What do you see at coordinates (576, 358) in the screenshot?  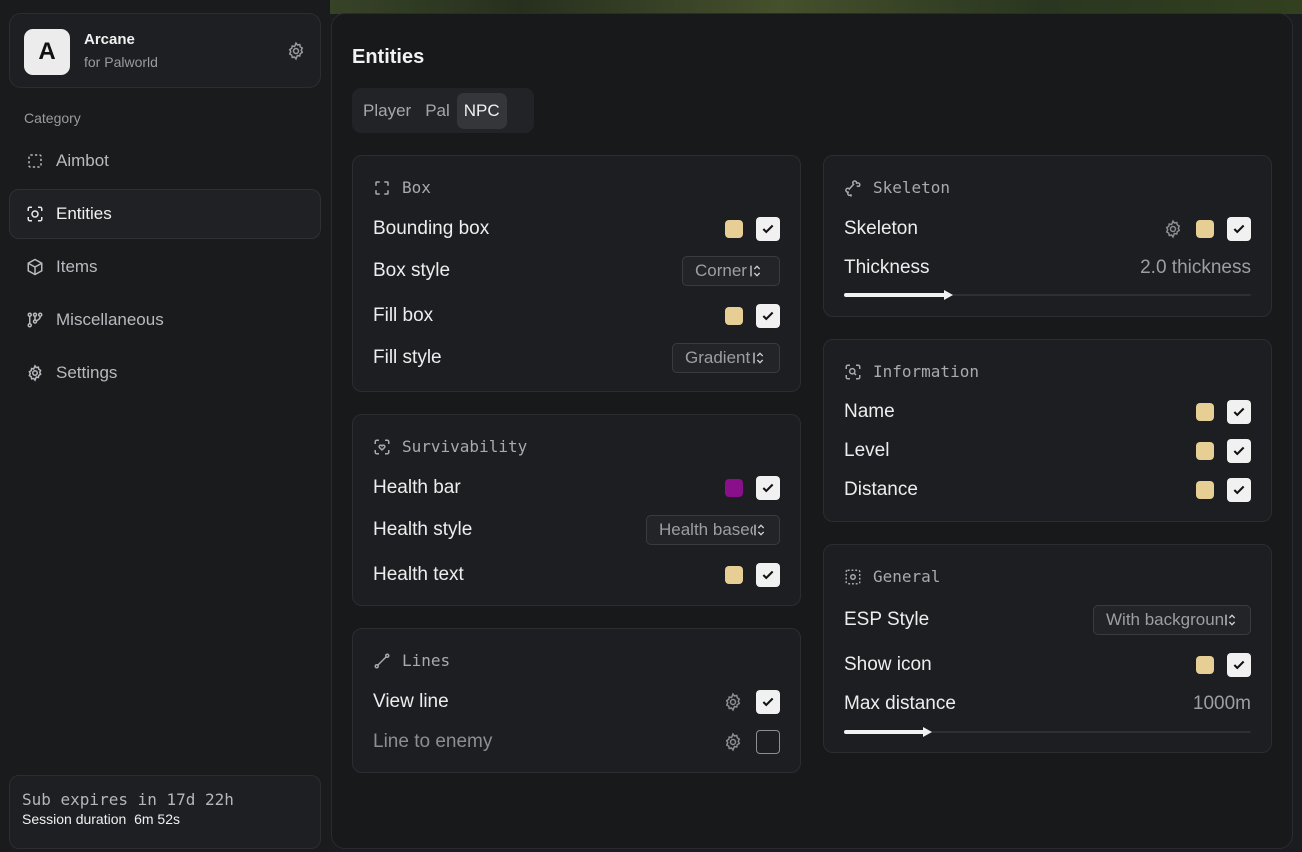 I see `fill-style-row: Fill style Gradient` at bounding box center [576, 358].